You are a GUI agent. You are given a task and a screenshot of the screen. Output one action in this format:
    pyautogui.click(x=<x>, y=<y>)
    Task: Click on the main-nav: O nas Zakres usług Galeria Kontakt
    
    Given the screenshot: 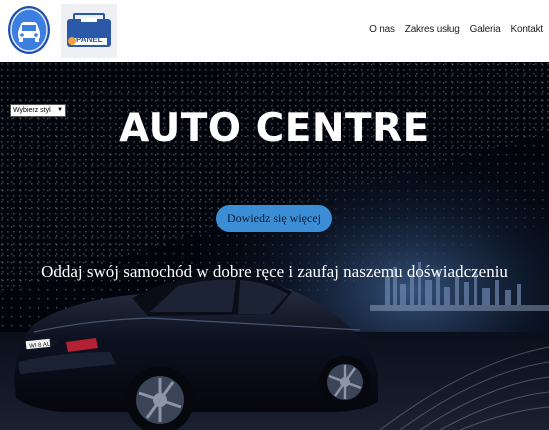 What is the action you would take?
    pyautogui.click(x=456, y=29)
    